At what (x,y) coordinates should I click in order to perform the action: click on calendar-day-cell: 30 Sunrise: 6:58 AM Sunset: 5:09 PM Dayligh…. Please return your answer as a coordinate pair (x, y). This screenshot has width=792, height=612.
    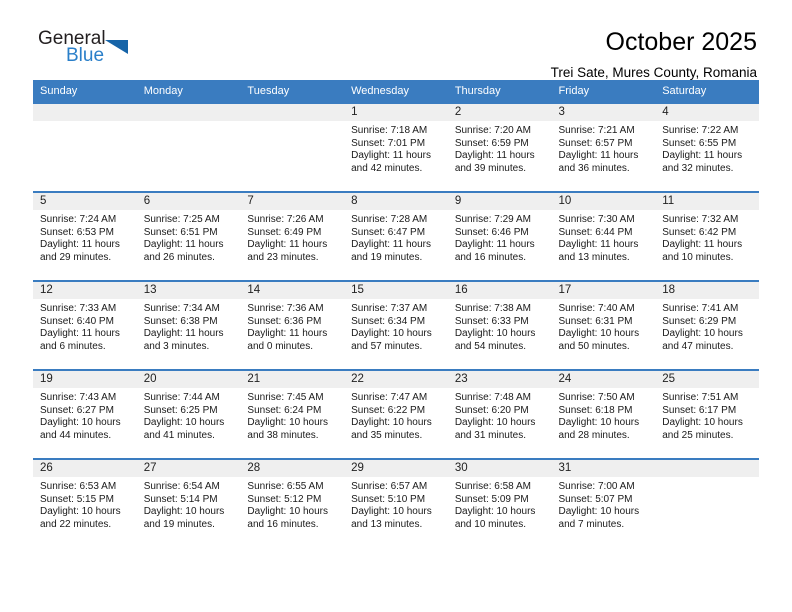
    Looking at the image, I should click on (499, 503).